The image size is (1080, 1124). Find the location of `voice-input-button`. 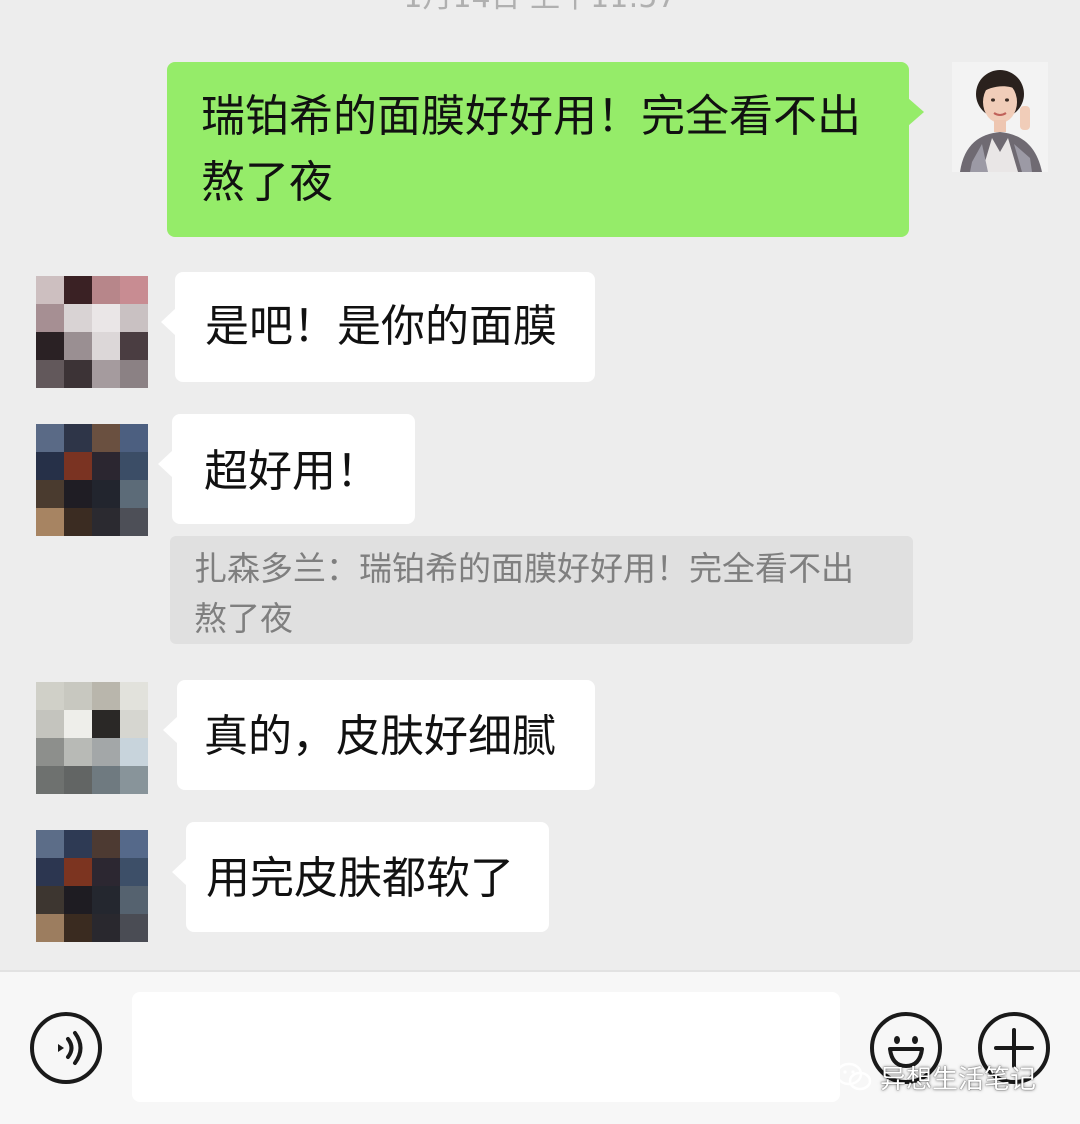

voice-input-button is located at coordinates (66, 1048).